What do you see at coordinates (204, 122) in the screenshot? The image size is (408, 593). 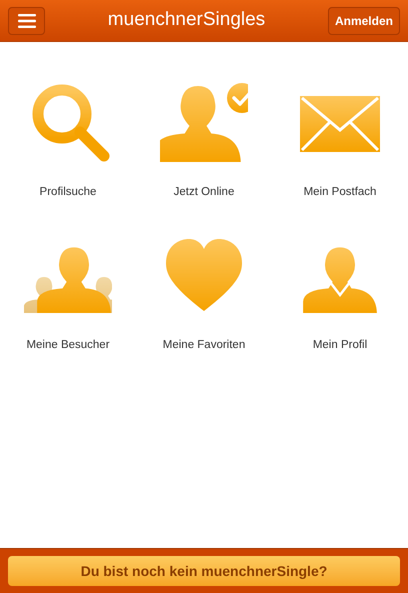 I see `person-check-icon` at bounding box center [204, 122].